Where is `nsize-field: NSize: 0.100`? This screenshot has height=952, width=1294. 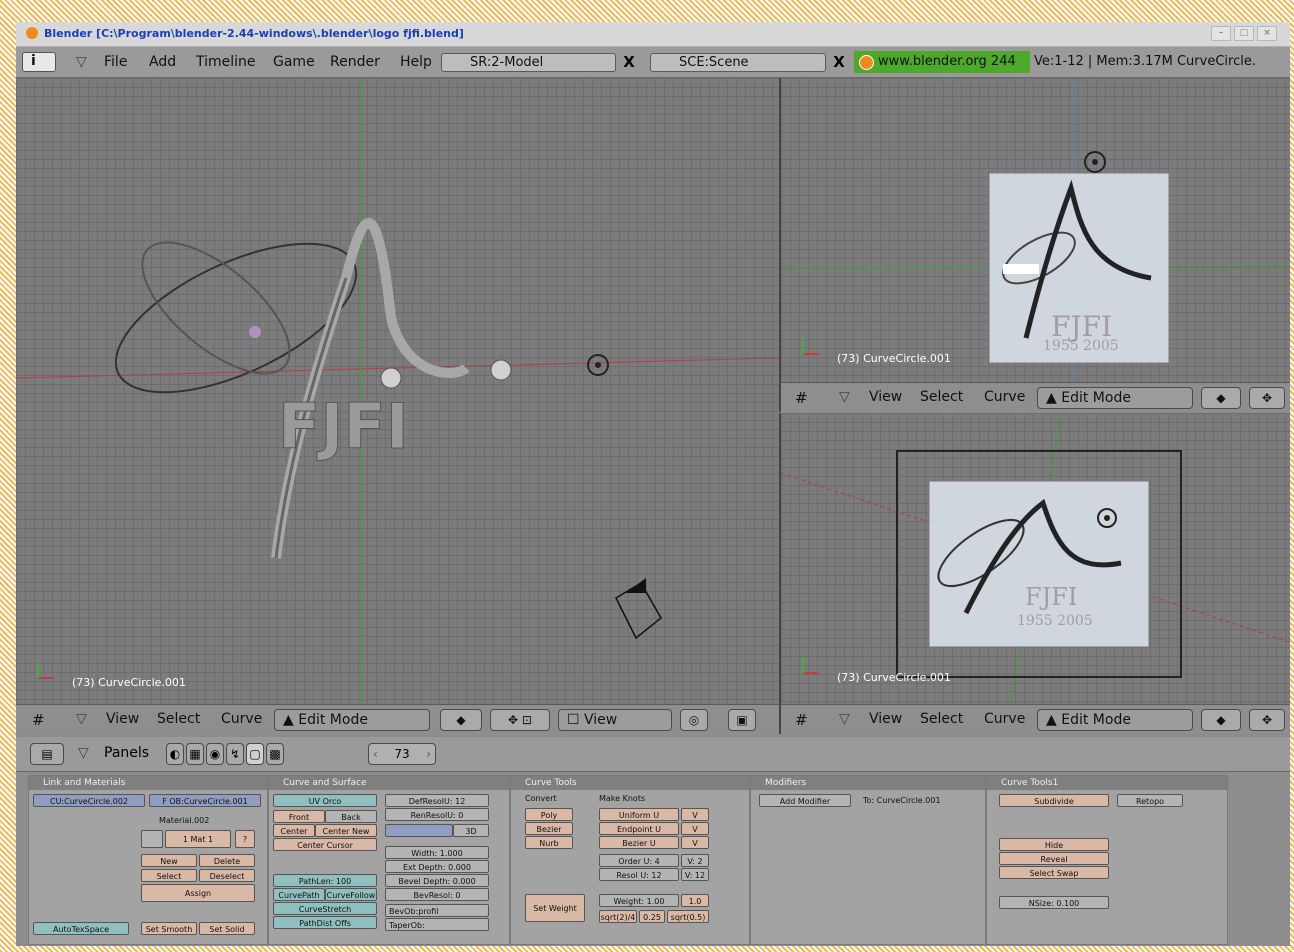 nsize-field: NSize: 0.100 is located at coordinates (1054, 902).